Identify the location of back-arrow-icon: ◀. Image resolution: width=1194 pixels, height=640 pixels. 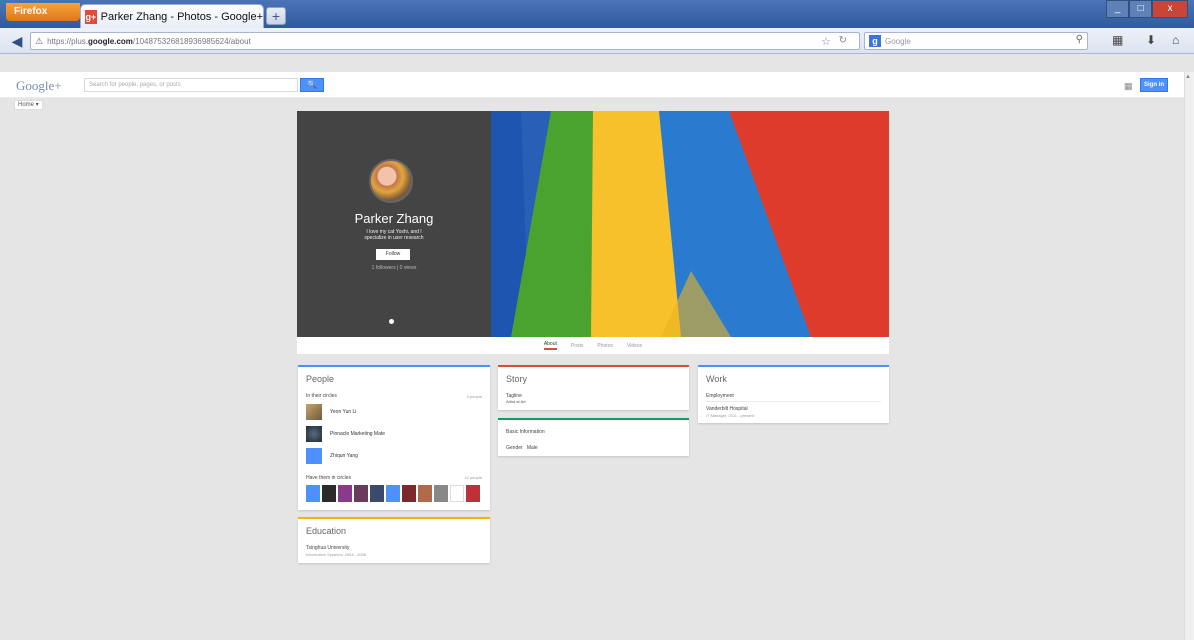
(17, 41).